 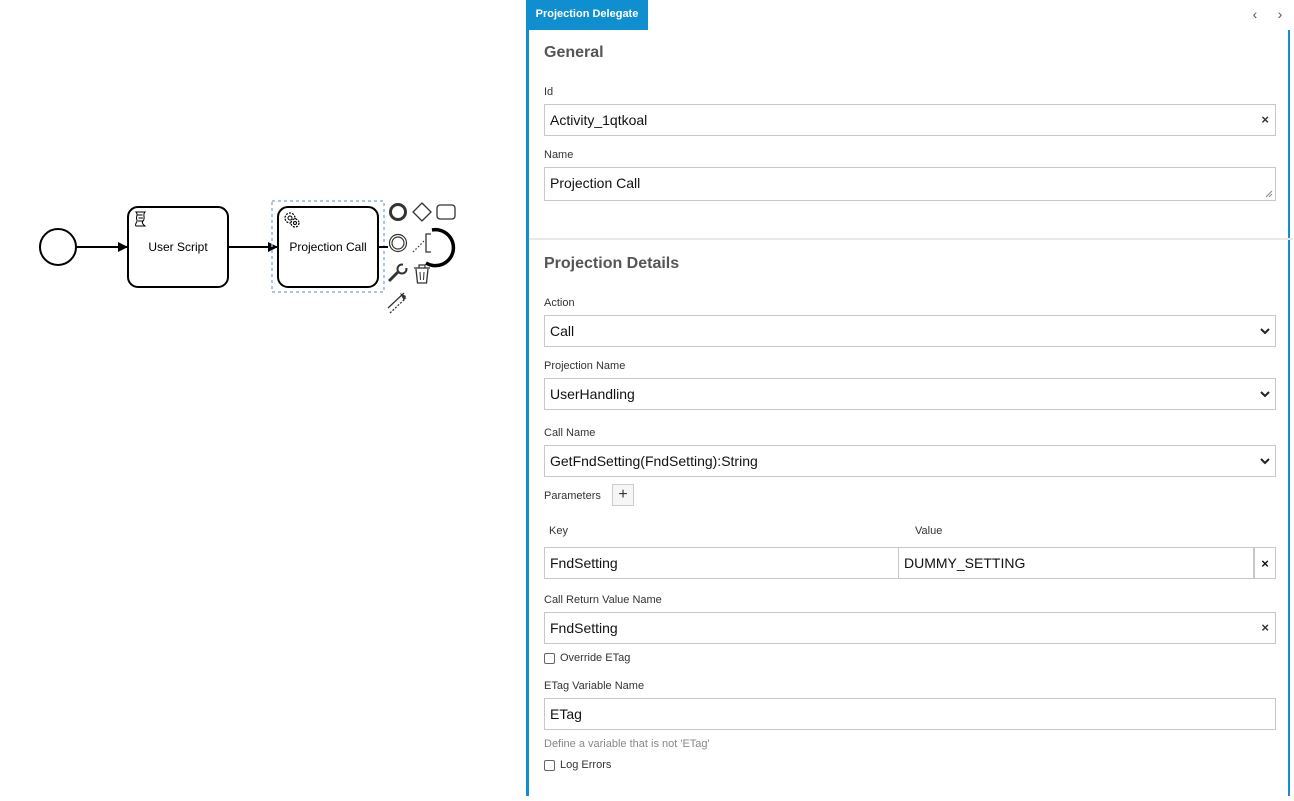 What do you see at coordinates (910, 628) in the screenshot?
I see `return-value-input: FndSetting ×` at bounding box center [910, 628].